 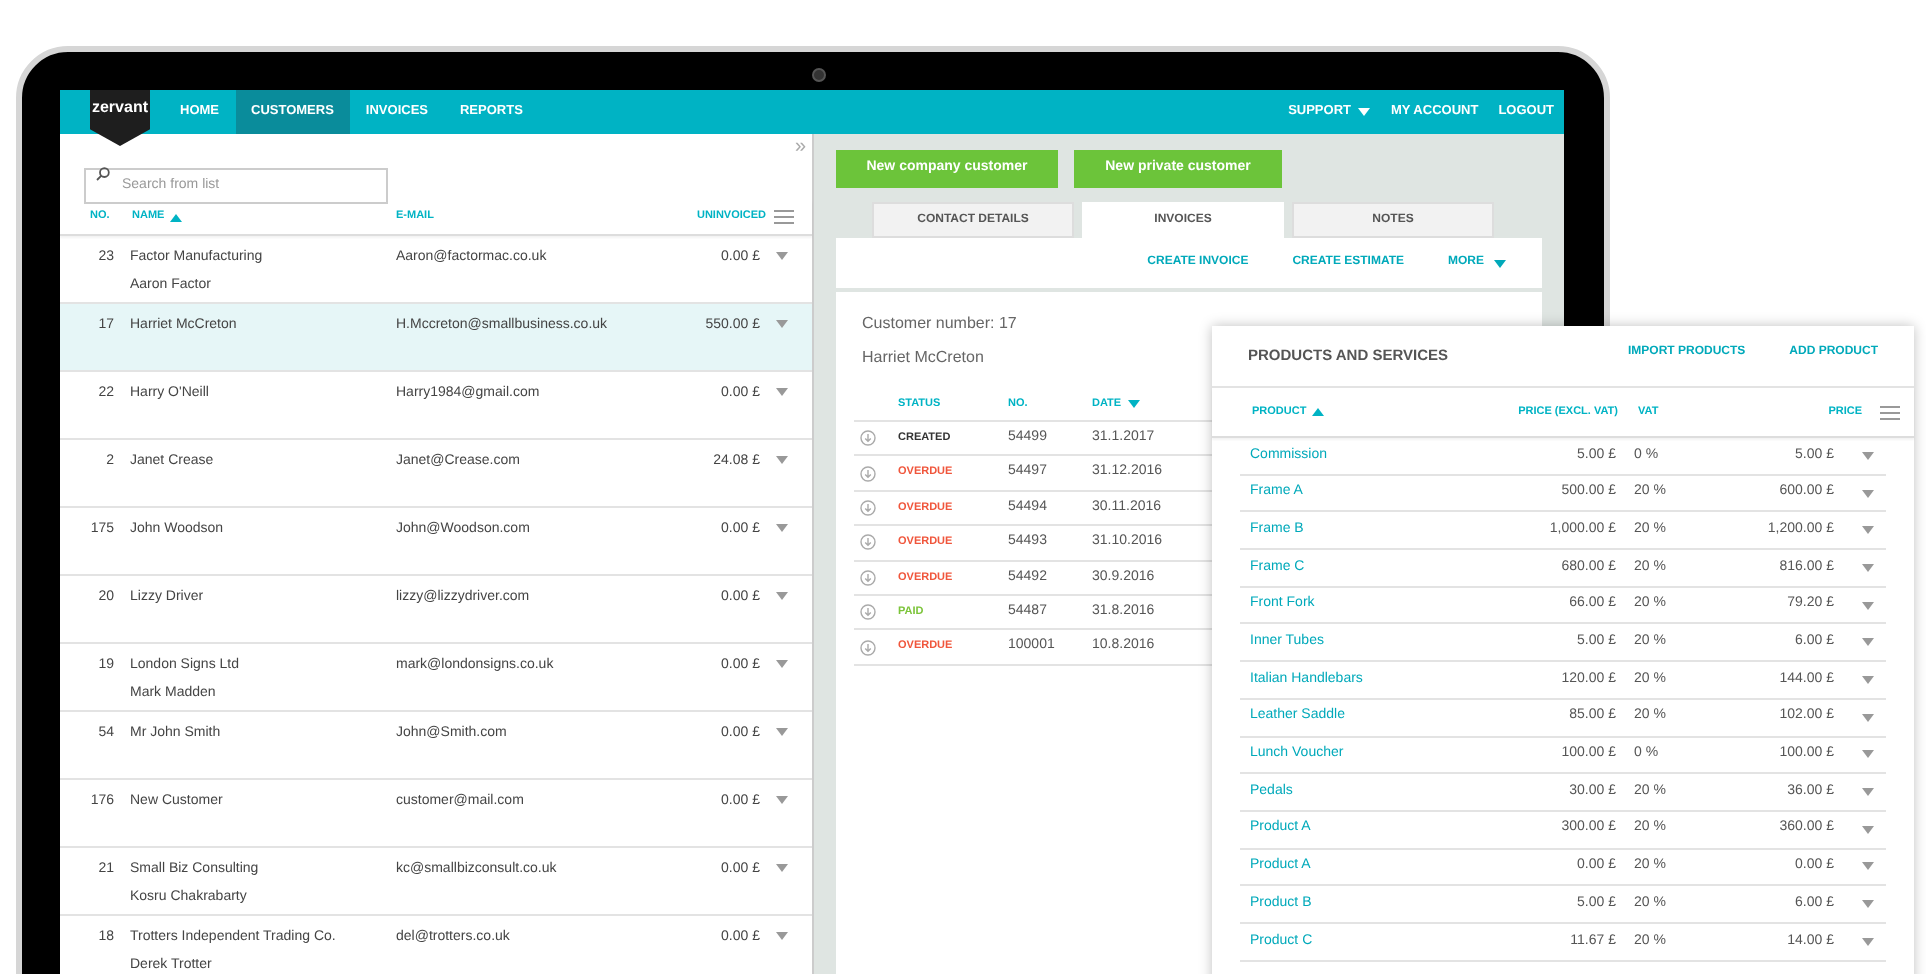 I want to click on customer-name-text: Harriet McCreton, so click(x=923, y=358).